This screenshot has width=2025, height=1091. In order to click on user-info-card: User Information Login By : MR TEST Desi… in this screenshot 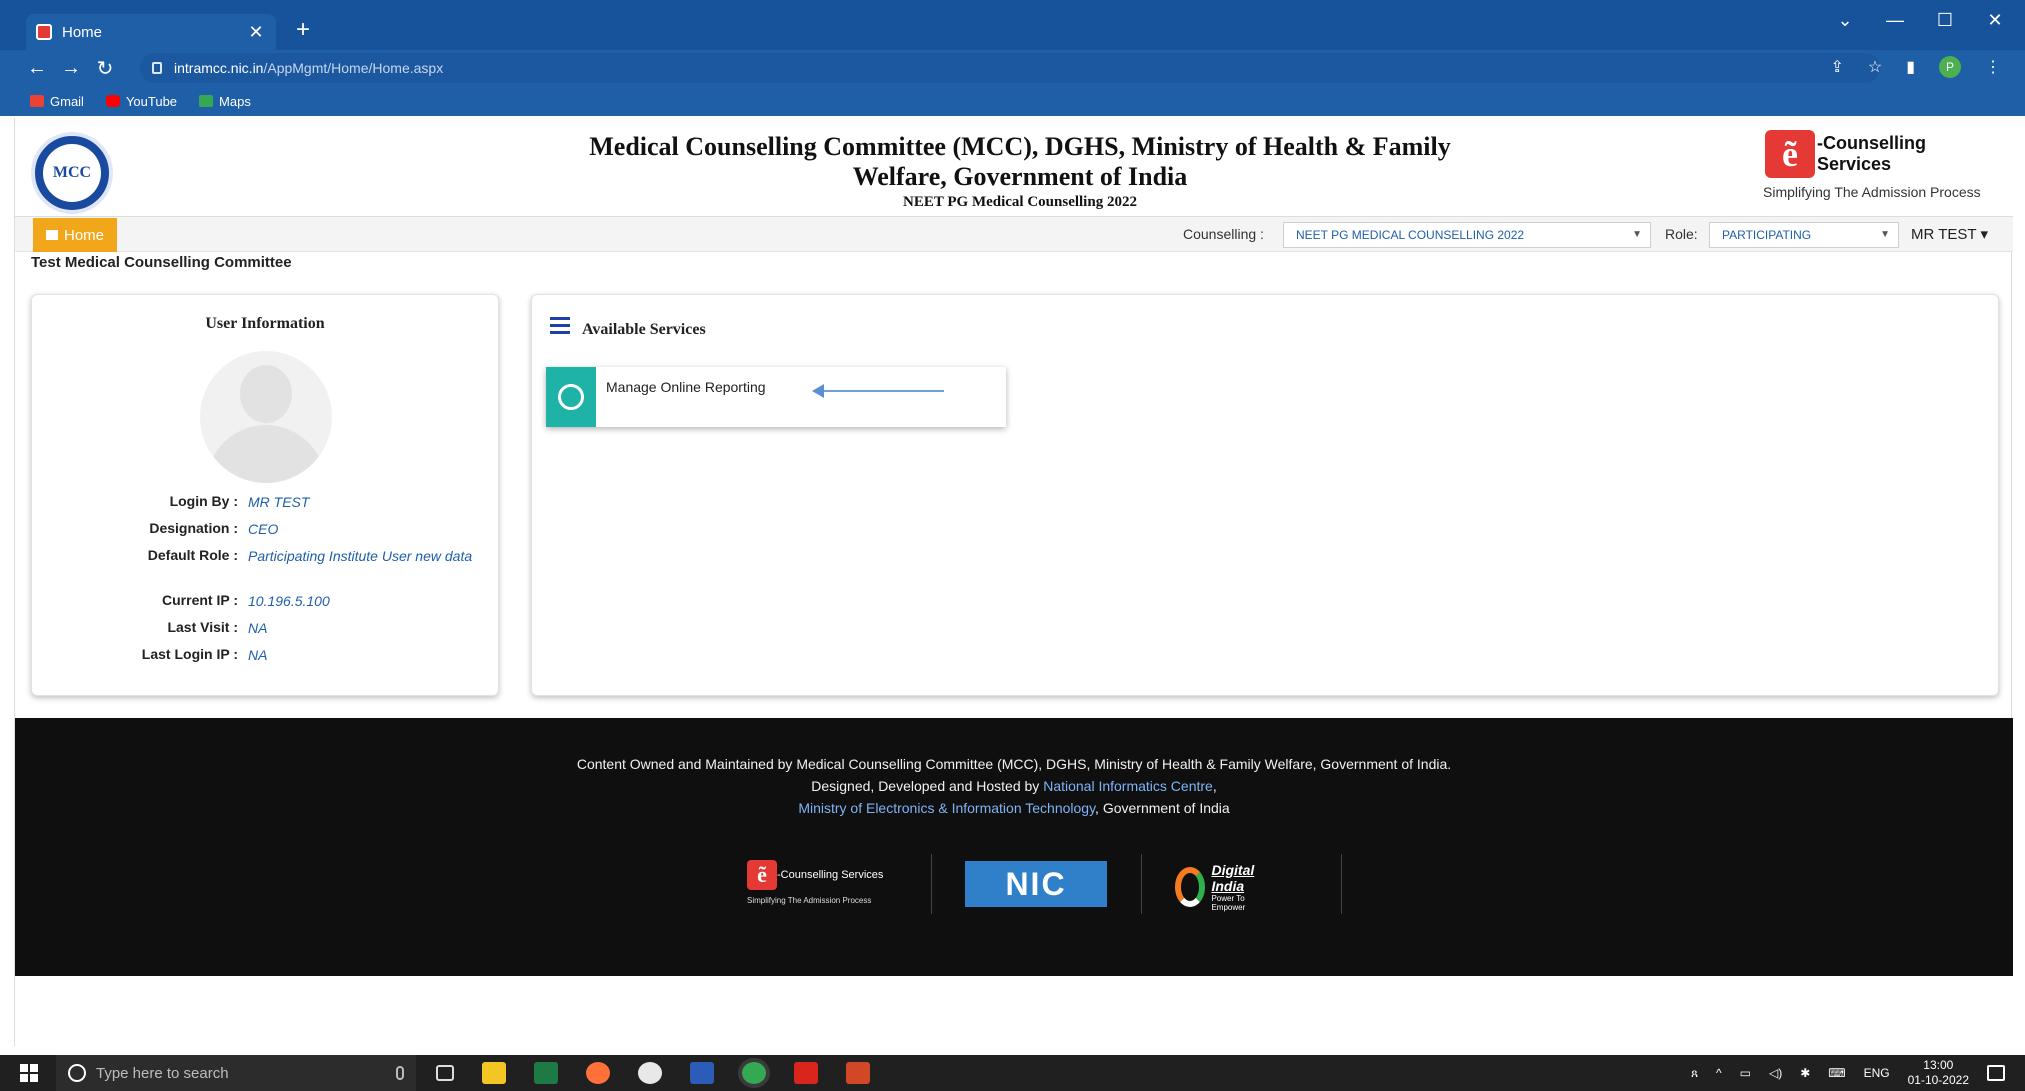, I will do `click(265, 495)`.